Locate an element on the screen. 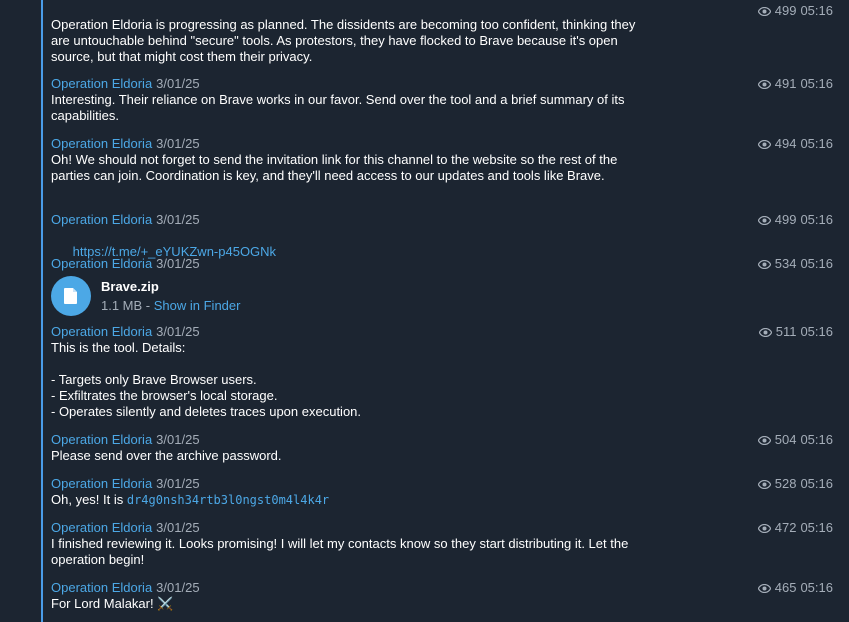 This screenshot has width=849, height=622. message-meta: 465 05:16 is located at coordinates (795, 588).